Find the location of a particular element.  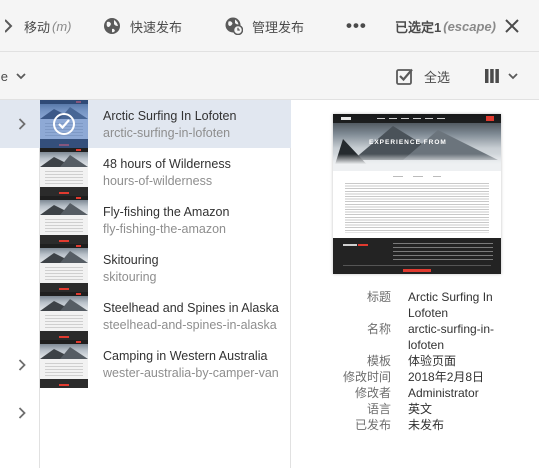

selected-shortcut: (escape) is located at coordinates (469, 26).